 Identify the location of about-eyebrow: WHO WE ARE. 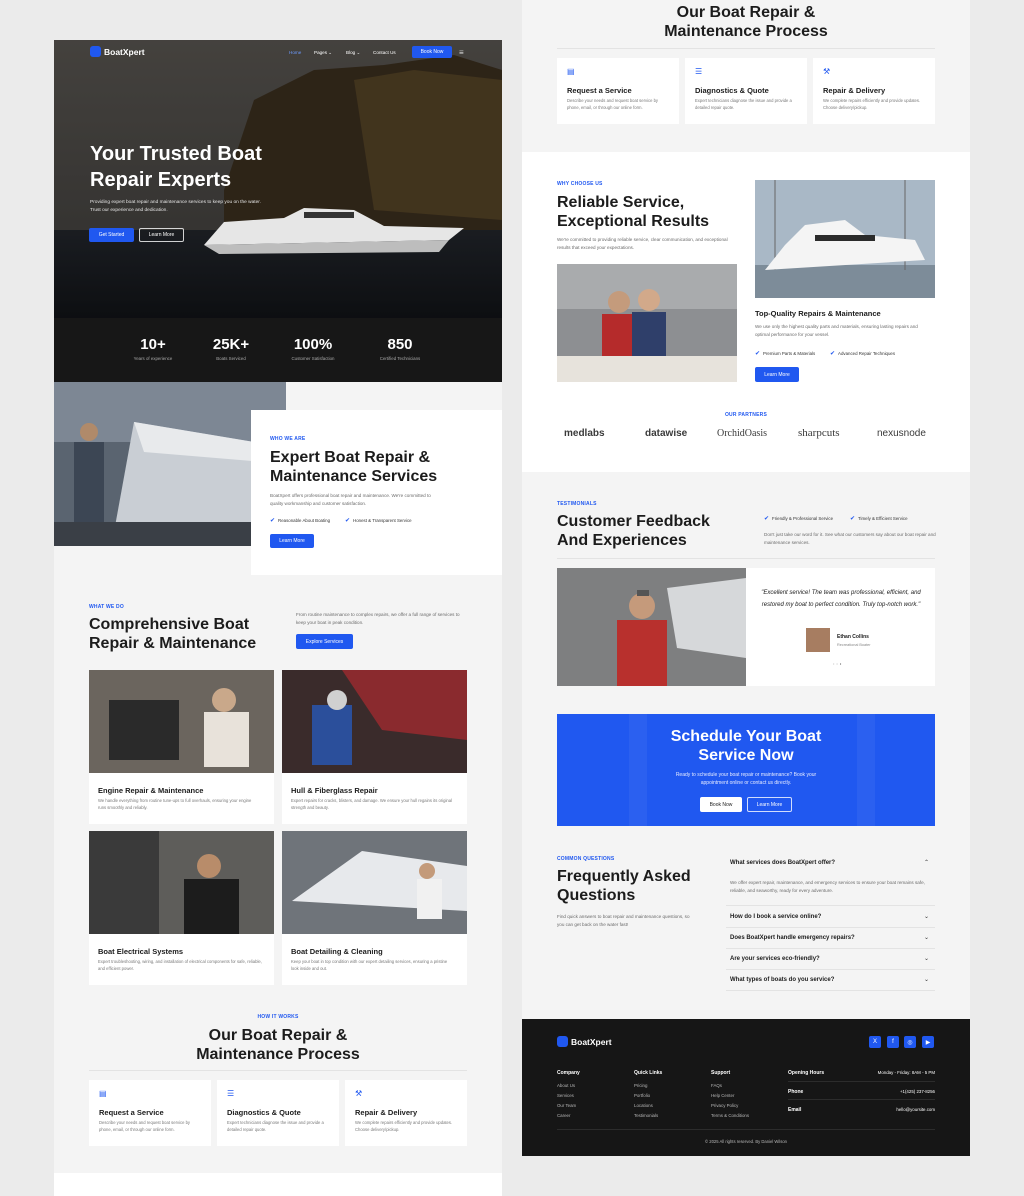
(288, 439).